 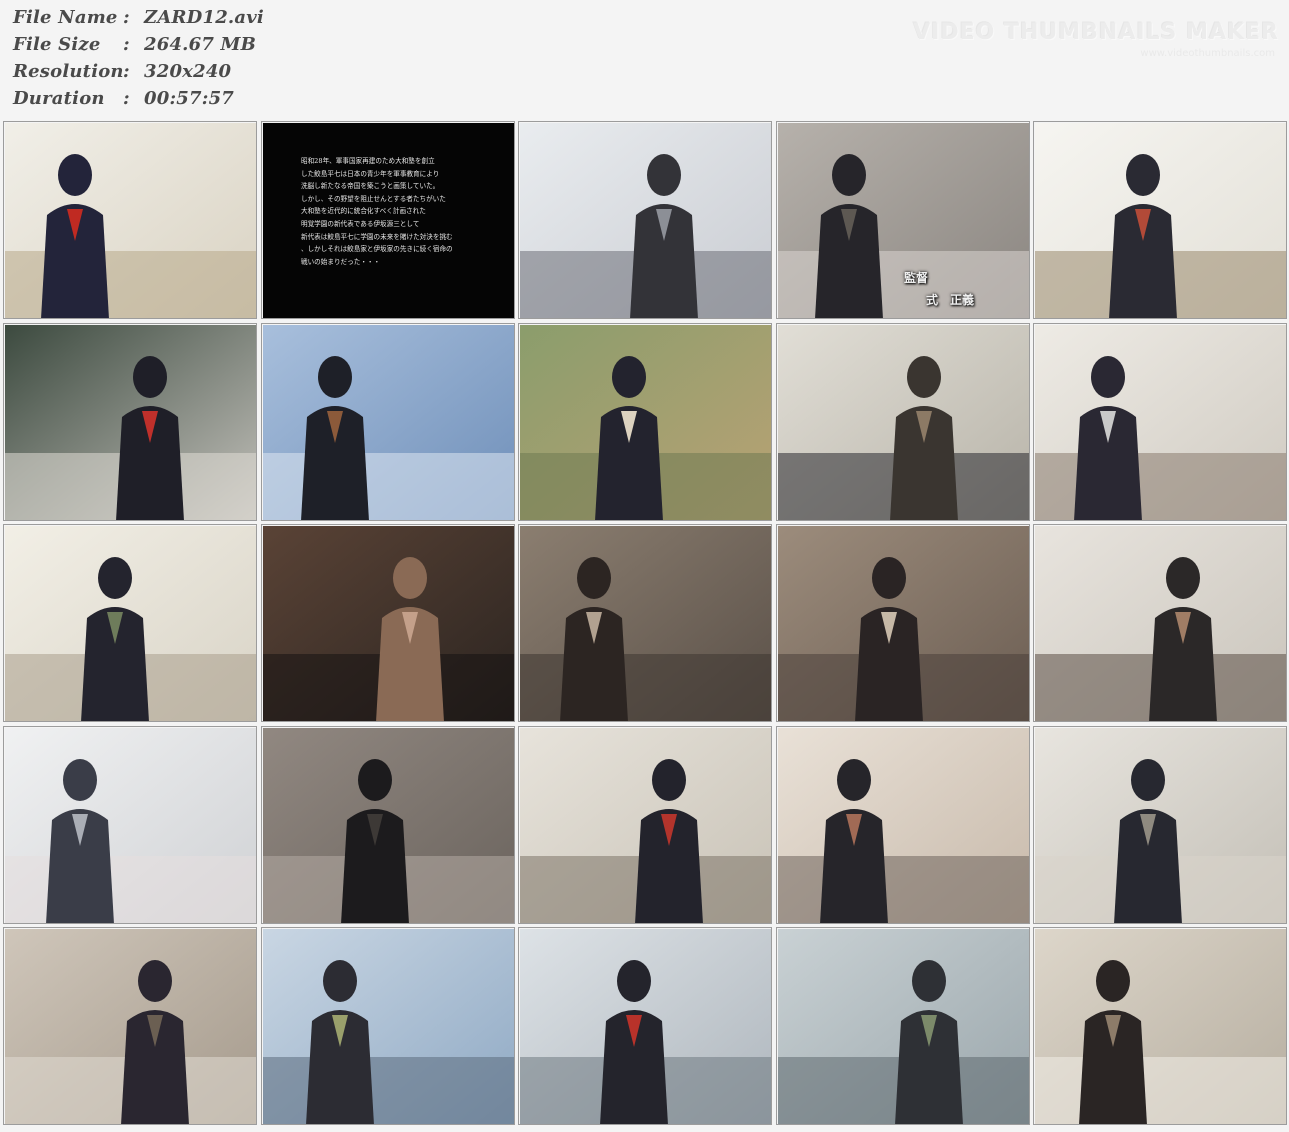 What do you see at coordinates (950, 300) in the screenshot?
I see `credit-name: 式 正義` at bounding box center [950, 300].